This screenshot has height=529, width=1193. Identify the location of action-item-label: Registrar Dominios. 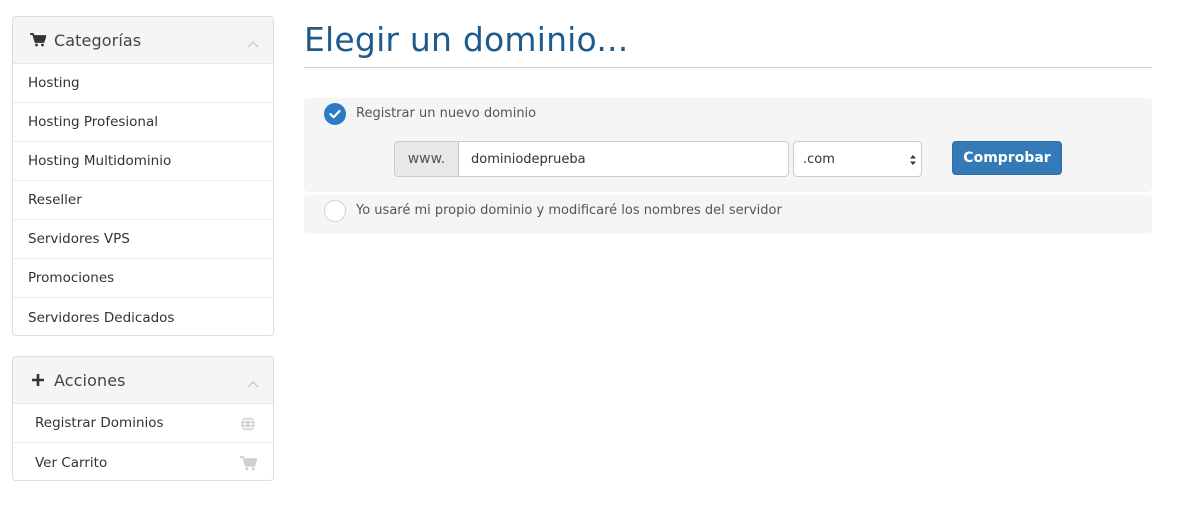
(99, 423).